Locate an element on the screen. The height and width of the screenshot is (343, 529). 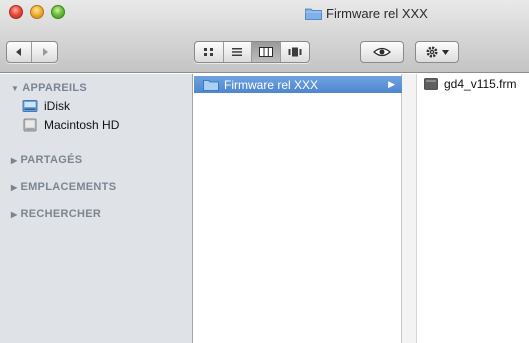
disclosure-open-icon: ▼ is located at coordinates (15, 88).